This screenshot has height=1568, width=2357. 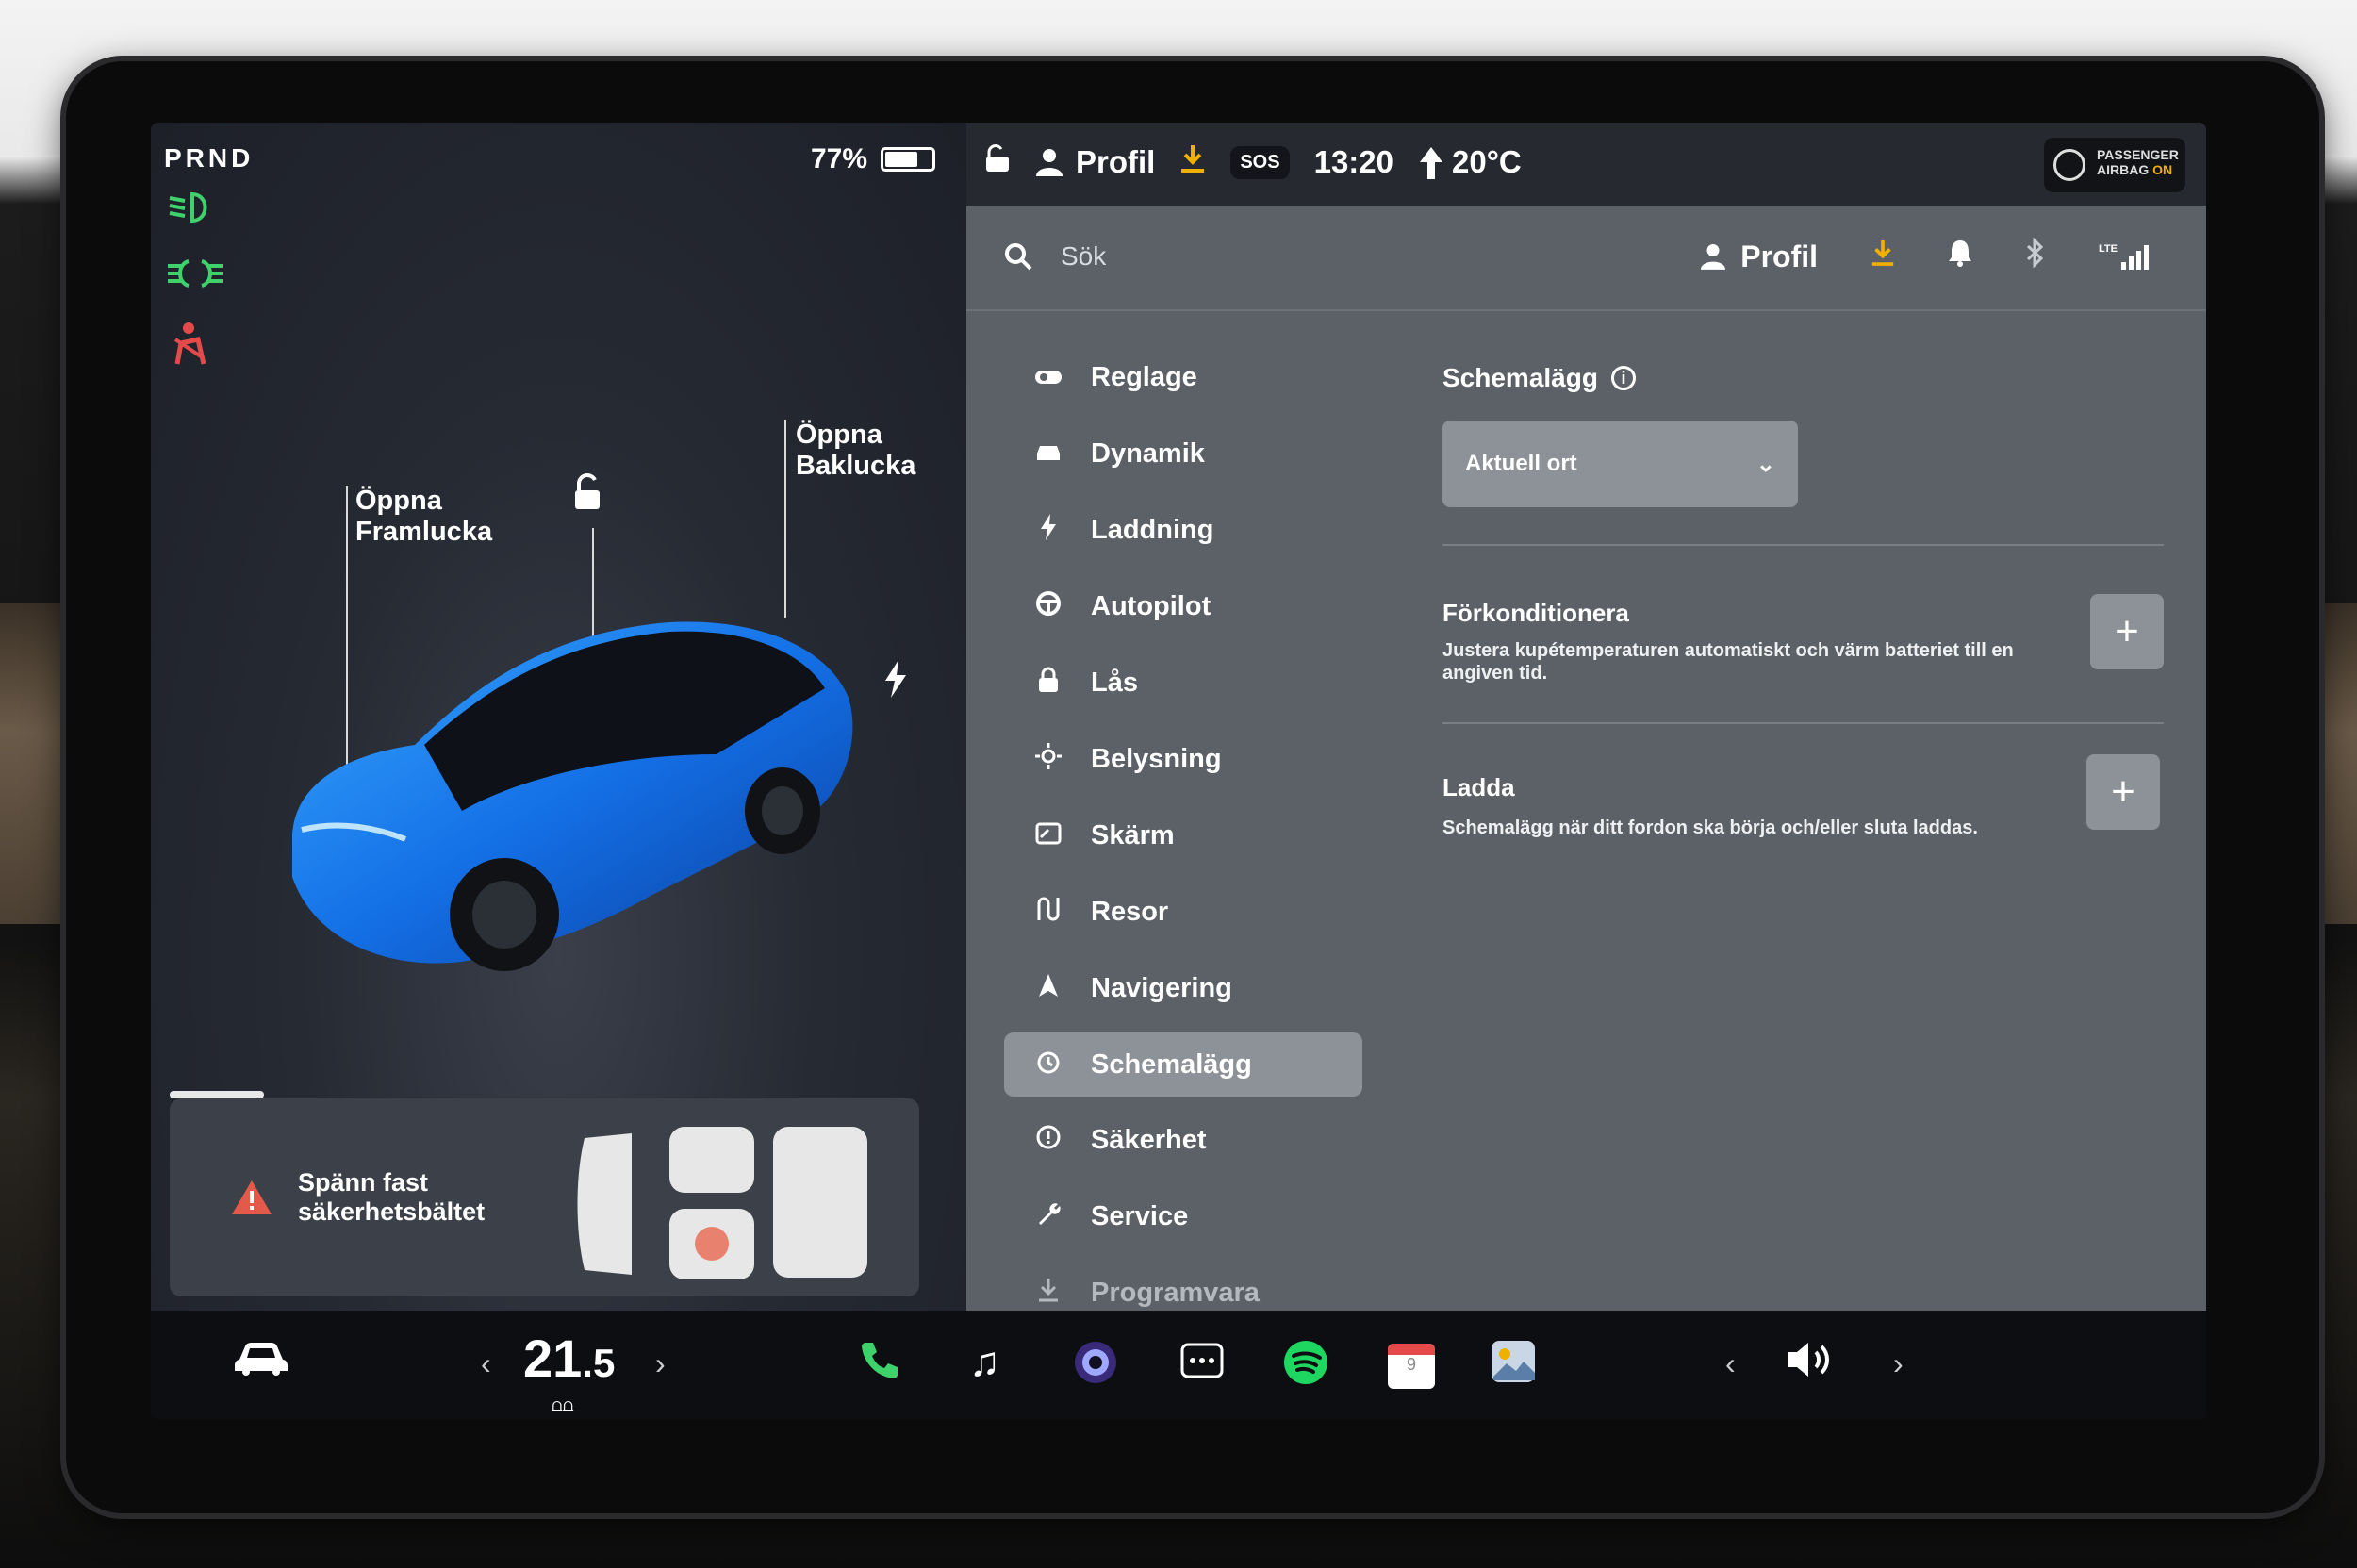 What do you see at coordinates (2127, 631) in the screenshot?
I see `add-precondition-button: +` at bounding box center [2127, 631].